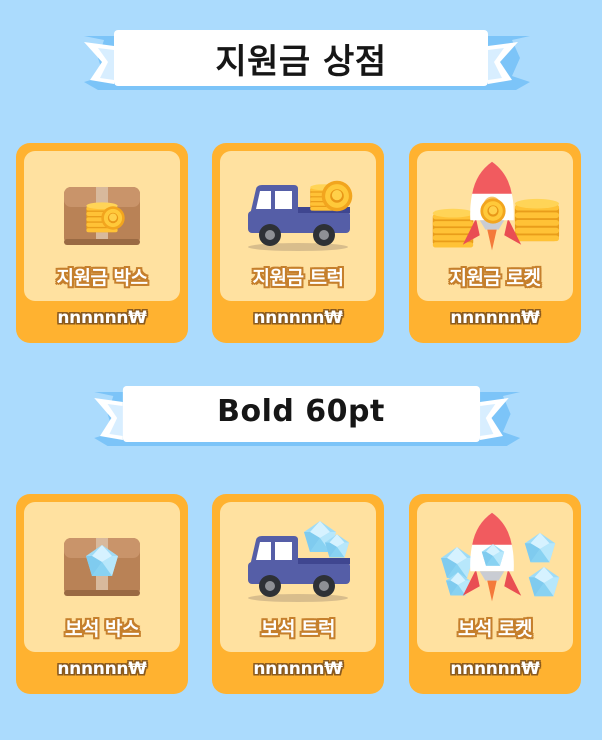 This screenshot has height=740, width=602. I want to click on section-banner: Bold 60pt, so click(301, 401).